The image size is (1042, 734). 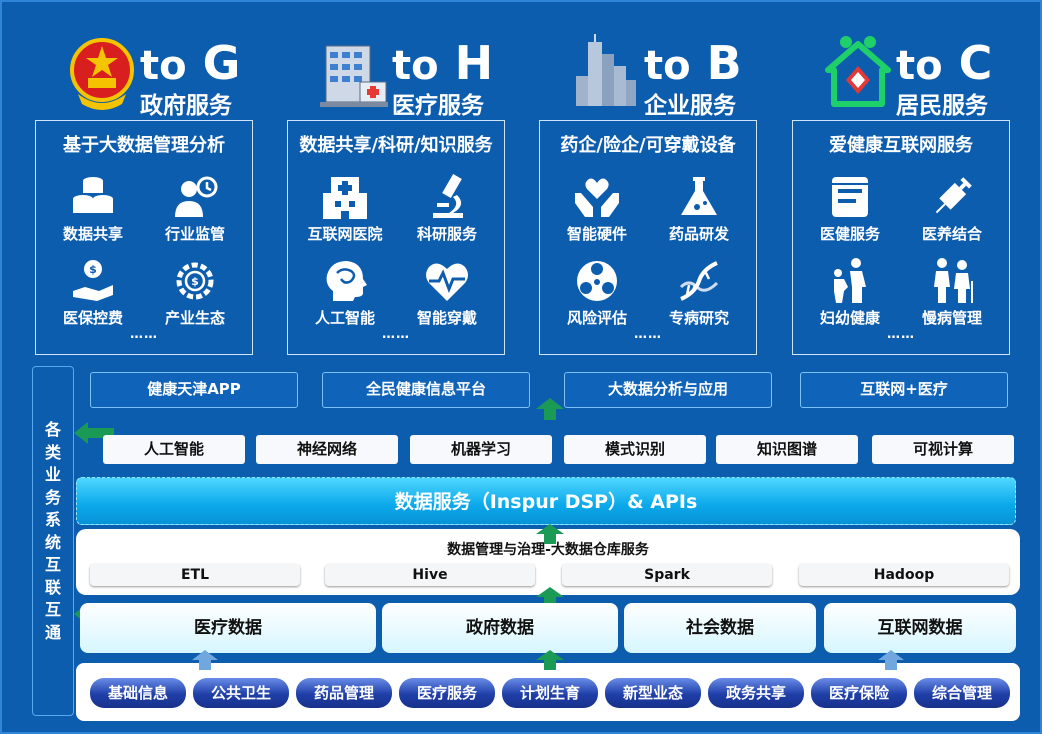 I want to click on gear-dollar-icon: $, so click(x=195, y=281).